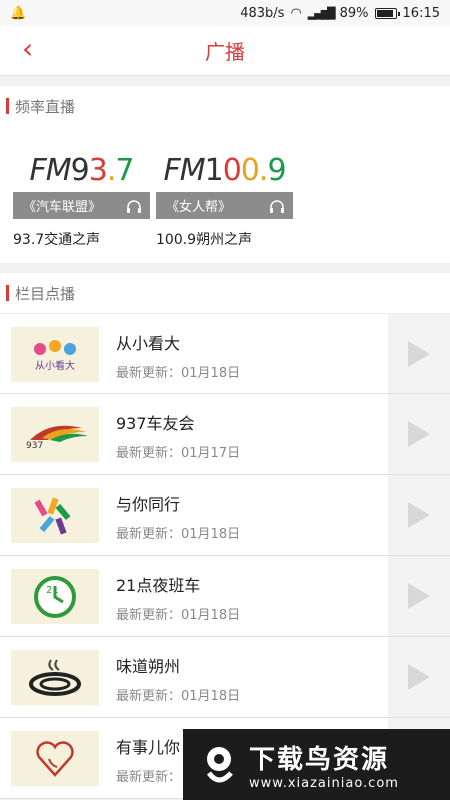 Image resolution: width=450 pixels, height=800 pixels. Describe the element at coordinates (27, 49) in the screenshot. I see `back-icon: ‹` at that location.